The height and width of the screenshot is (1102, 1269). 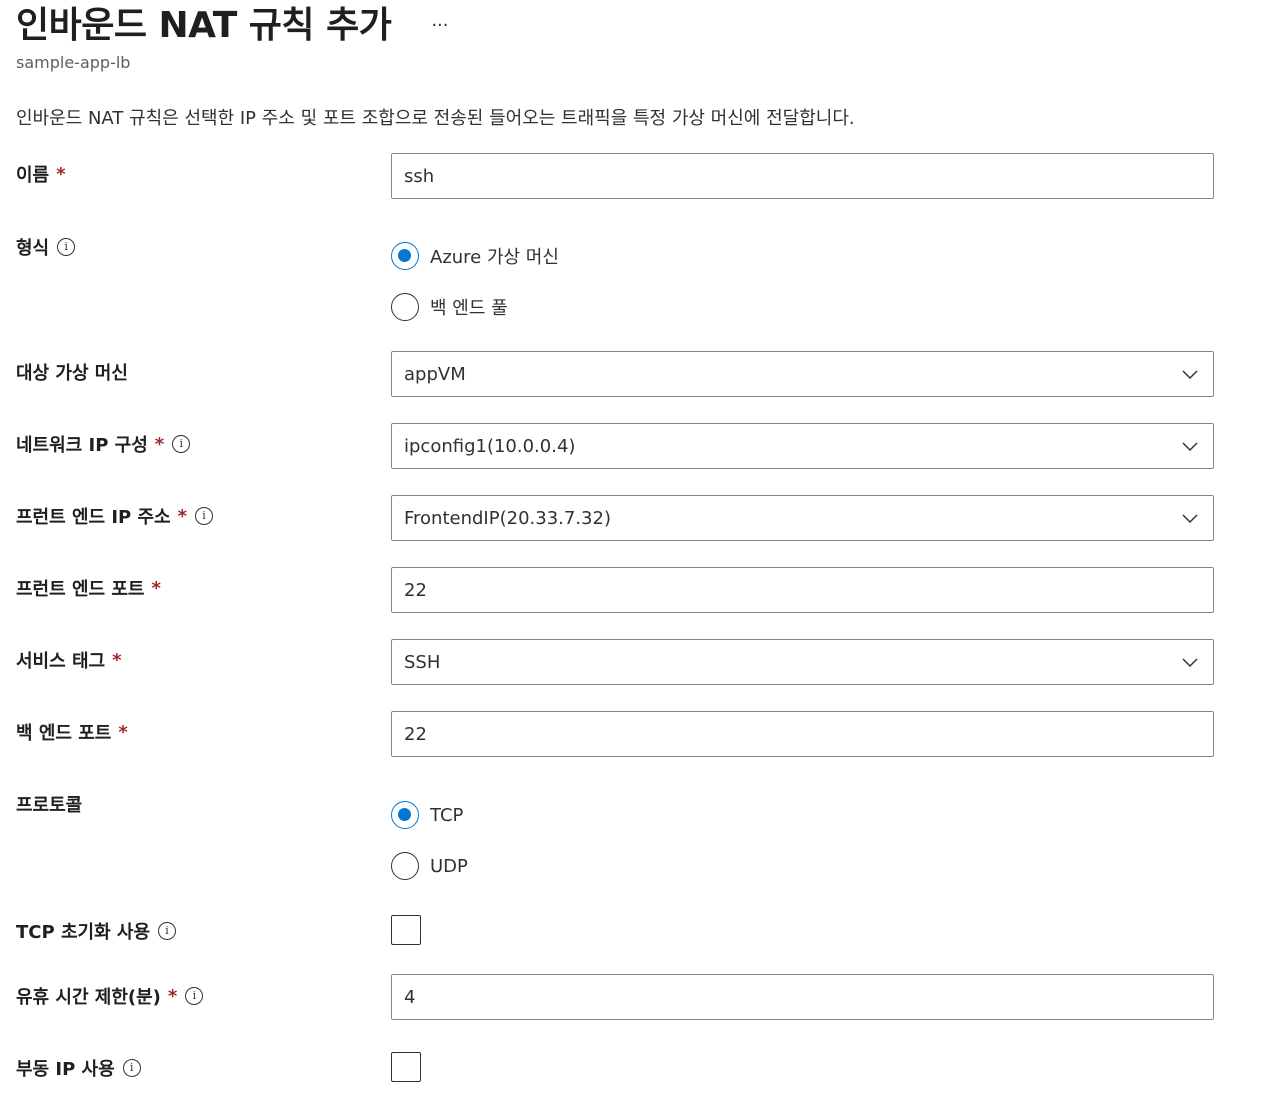 I want to click on frontend-ip-label: 프런트 엔드 IP 주소 * i, so click(x=115, y=516).